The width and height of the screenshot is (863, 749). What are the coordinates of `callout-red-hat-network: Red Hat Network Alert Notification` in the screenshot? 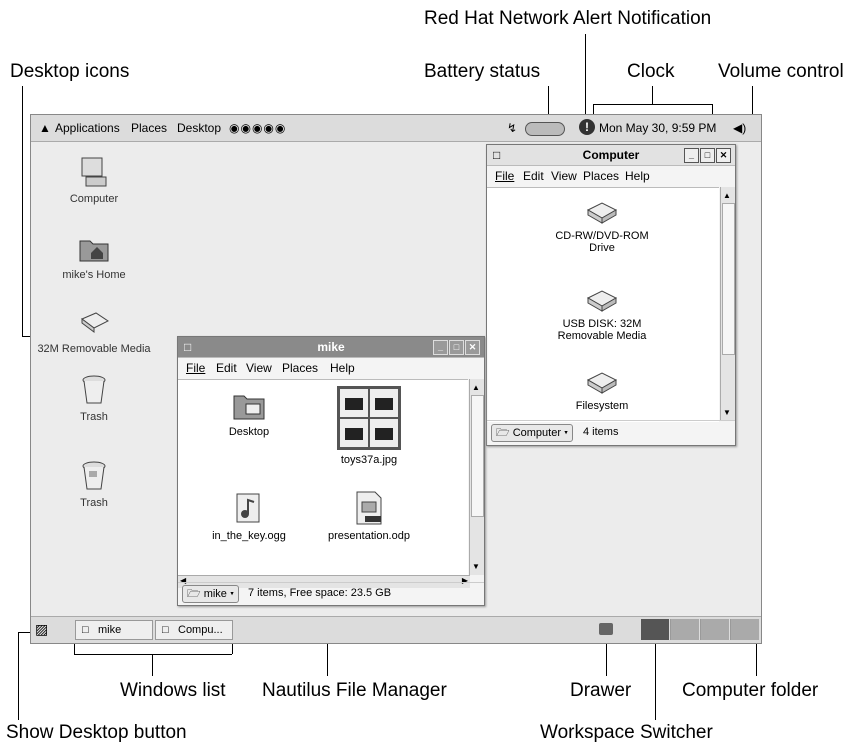 It's located at (568, 18).